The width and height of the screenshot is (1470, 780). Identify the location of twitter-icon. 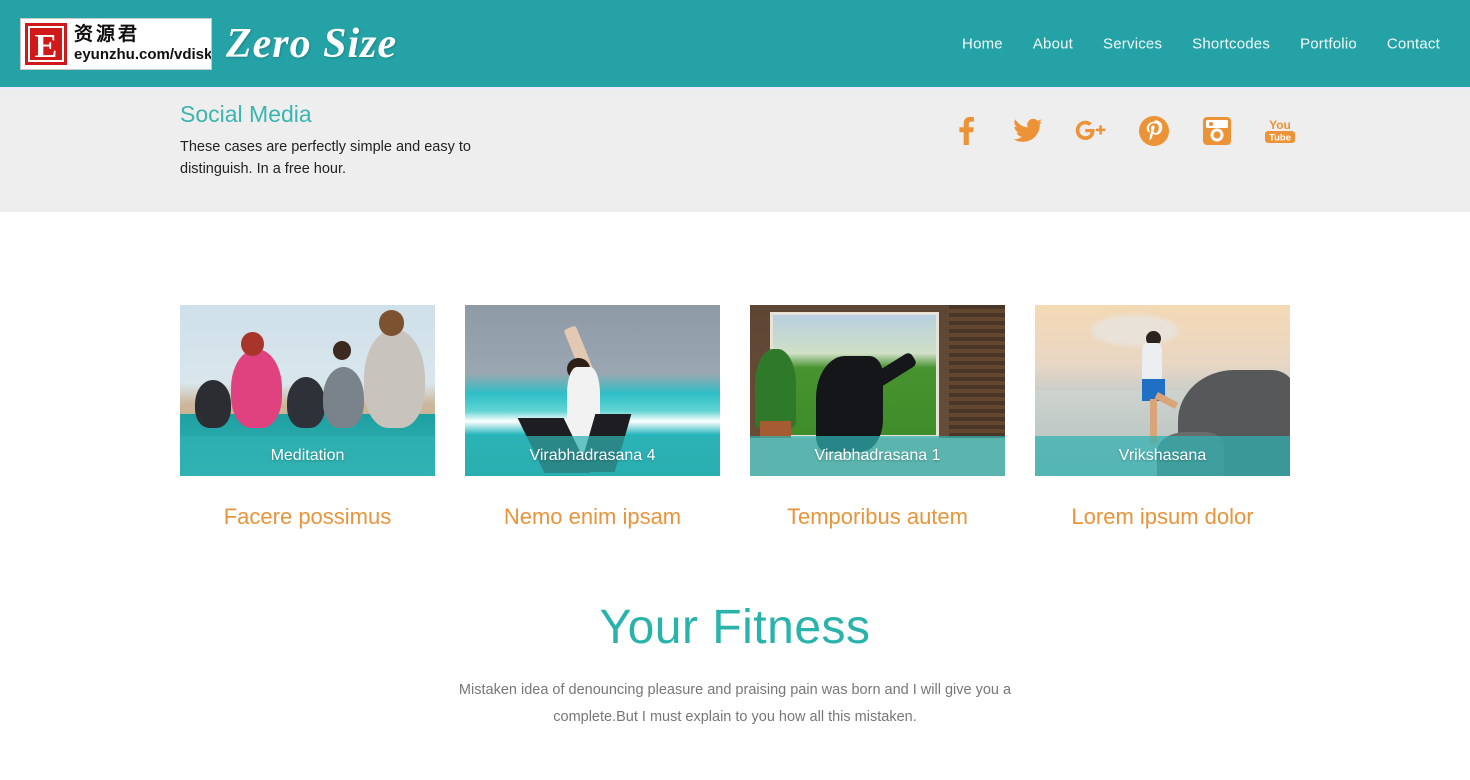
(1028, 131).